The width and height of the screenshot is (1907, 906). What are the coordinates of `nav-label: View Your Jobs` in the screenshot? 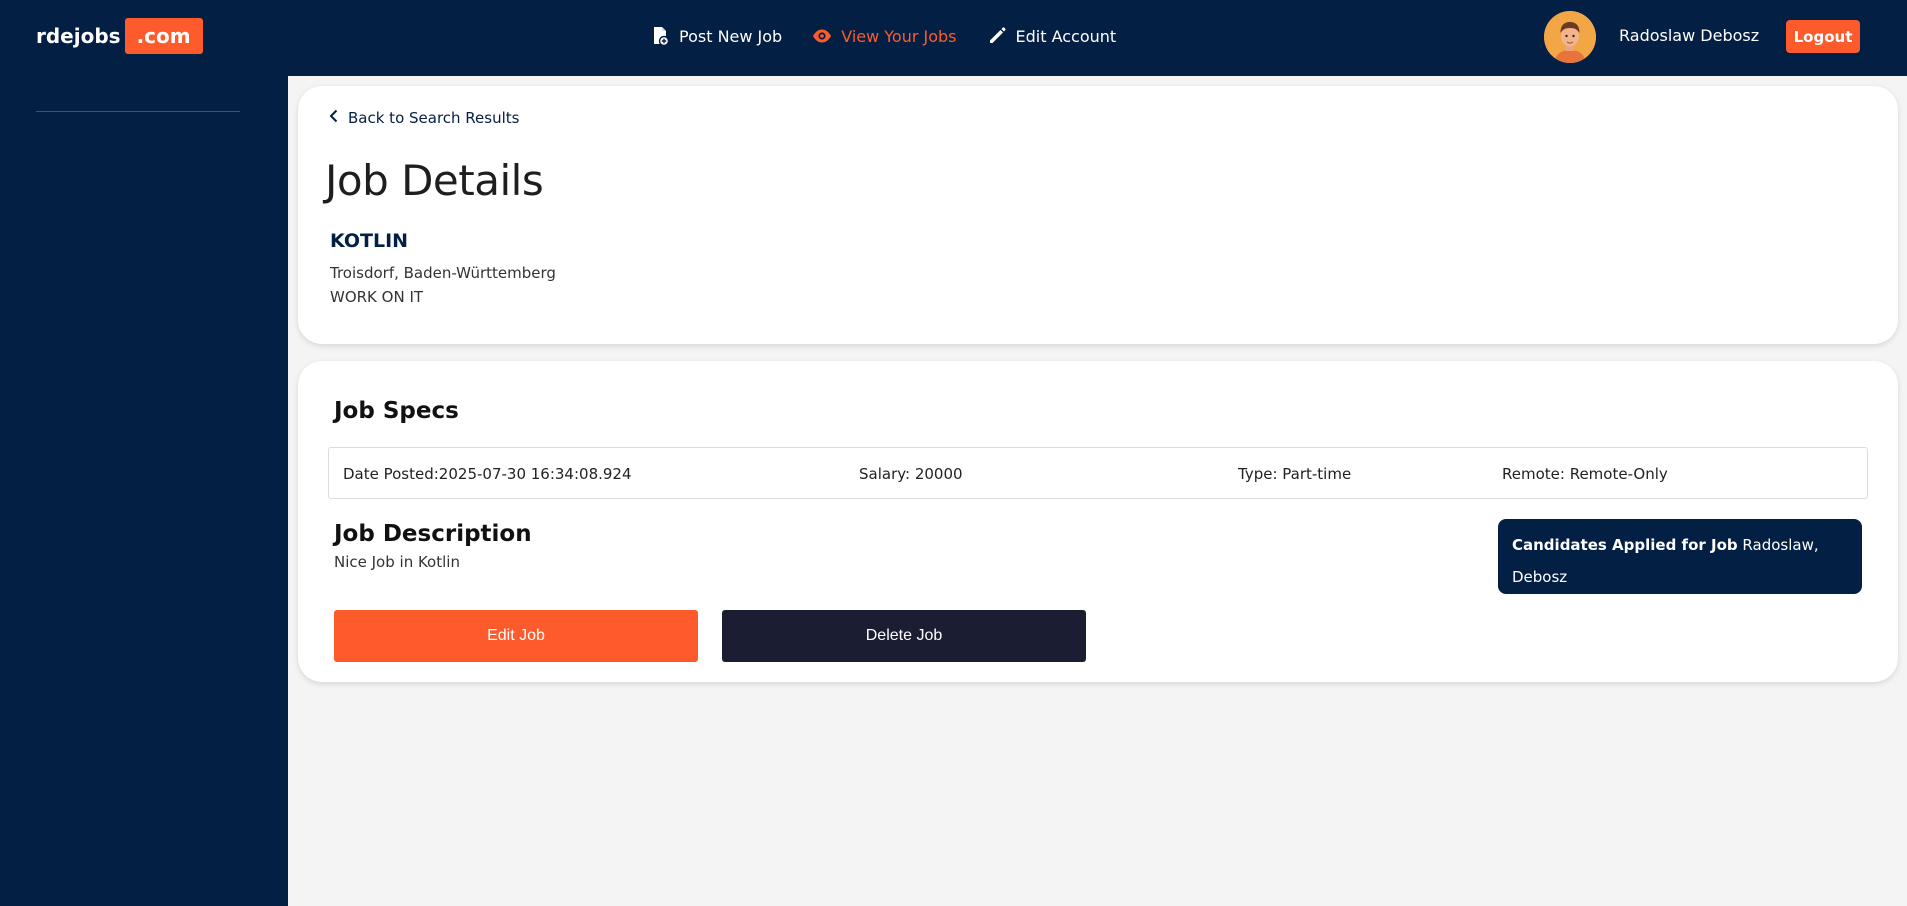 It's located at (899, 36).